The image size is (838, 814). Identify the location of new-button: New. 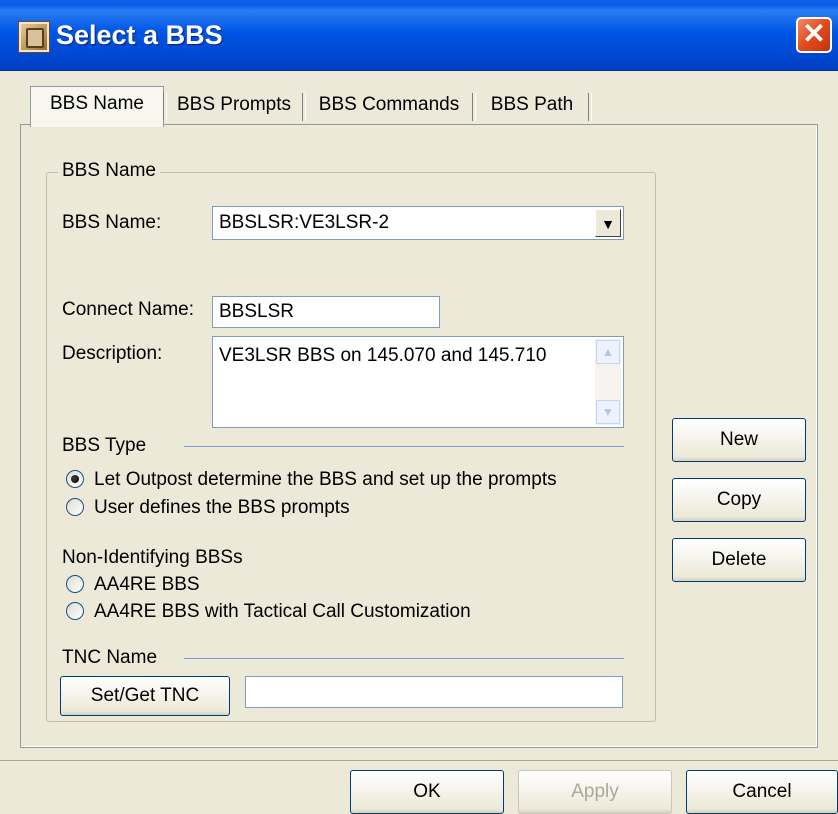
(739, 440).